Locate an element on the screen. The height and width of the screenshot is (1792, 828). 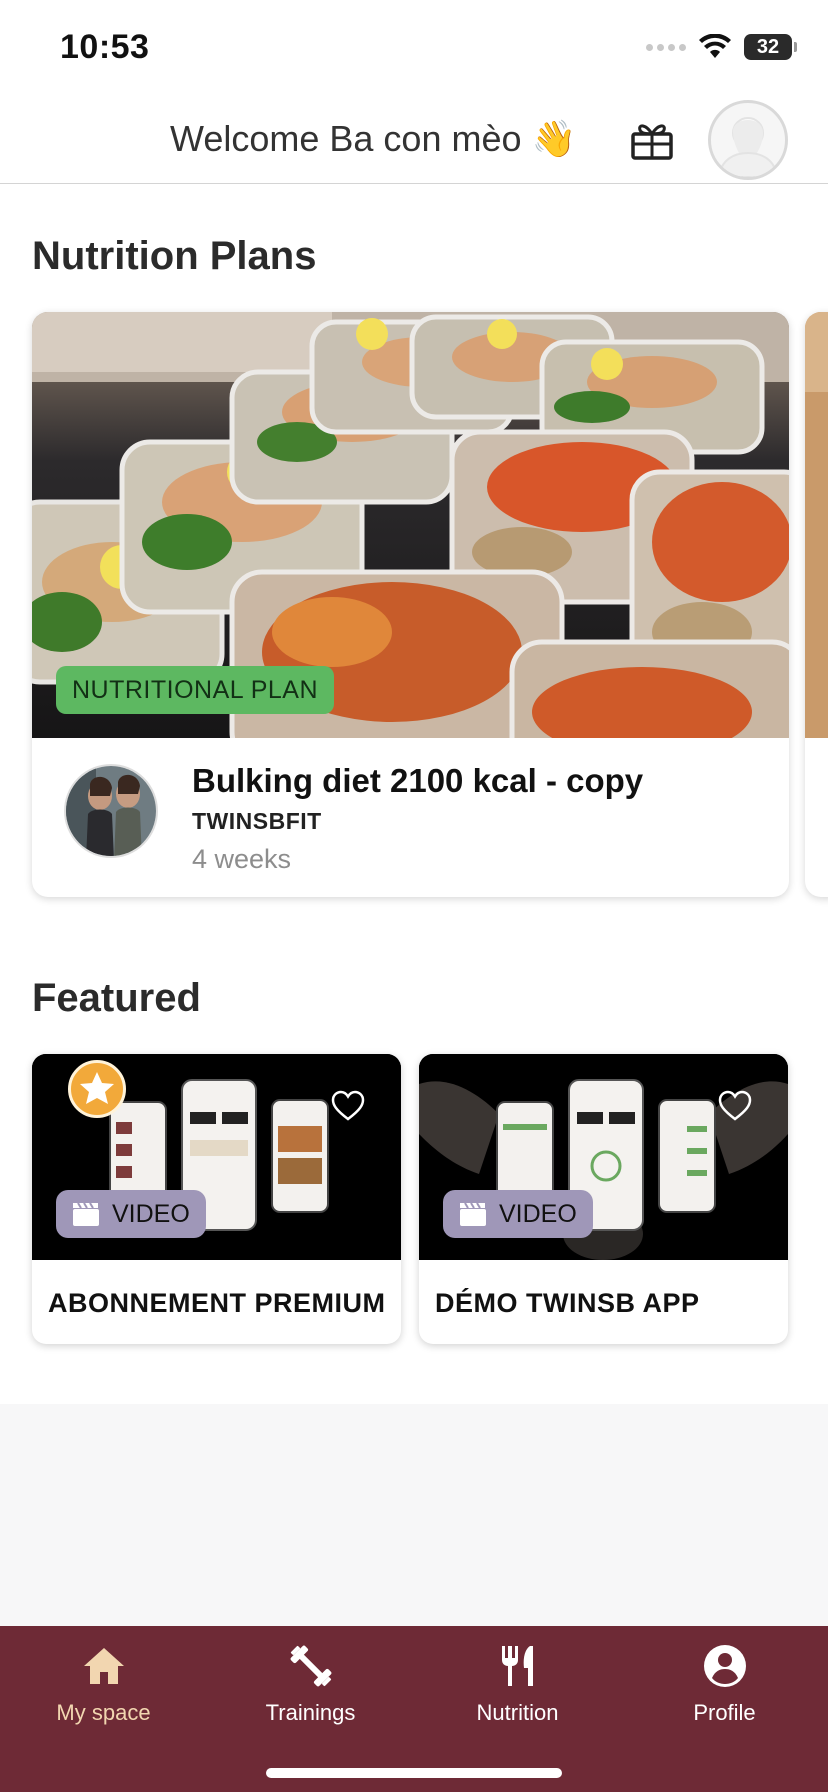
star-icon is located at coordinates (97, 1088).